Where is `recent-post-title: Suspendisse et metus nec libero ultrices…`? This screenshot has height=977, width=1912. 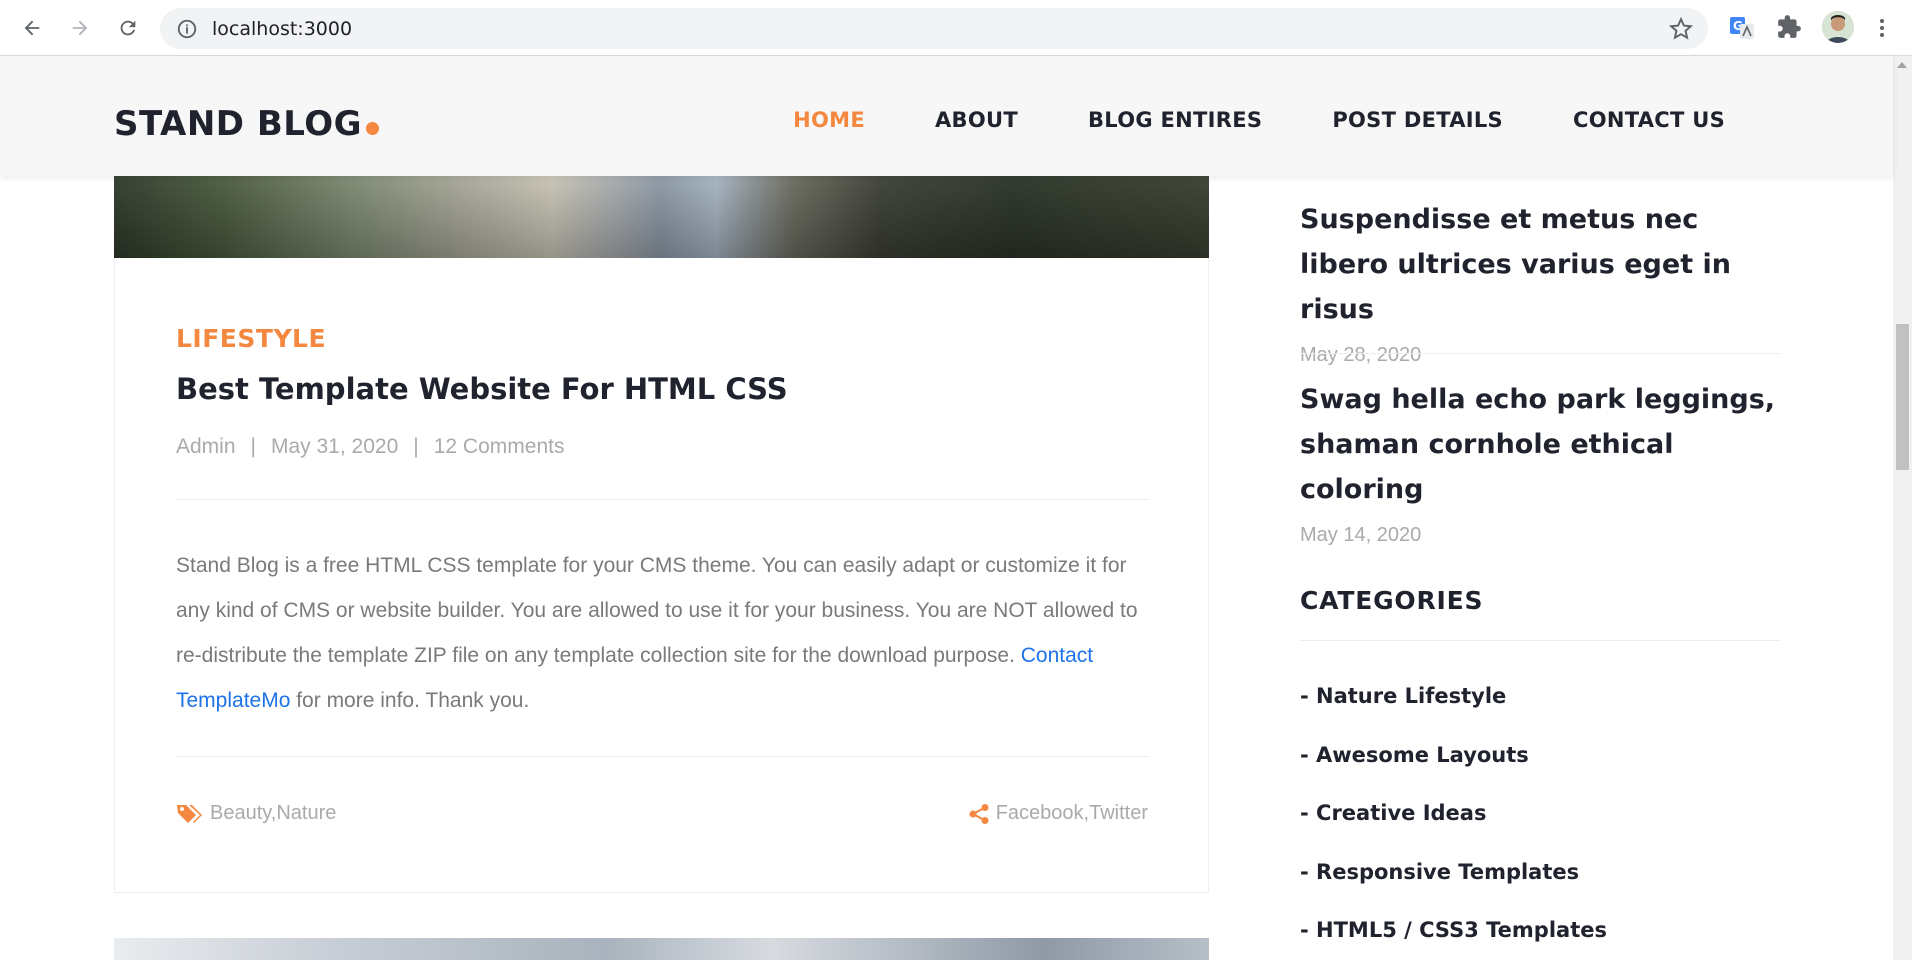 recent-post-title: Suspendisse et metus nec libero ultrices… is located at coordinates (1540, 264).